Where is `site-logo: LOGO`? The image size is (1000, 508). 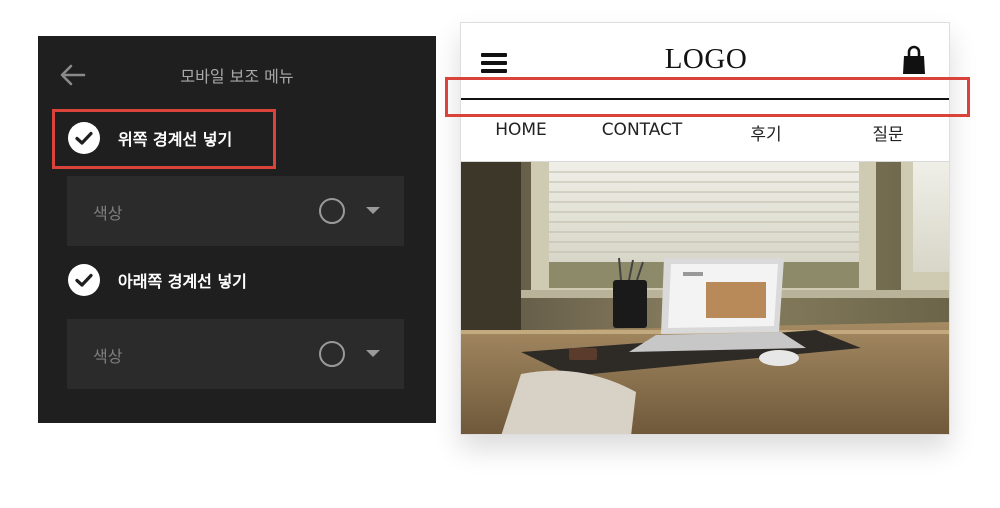
site-logo: LOGO is located at coordinates (705, 59).